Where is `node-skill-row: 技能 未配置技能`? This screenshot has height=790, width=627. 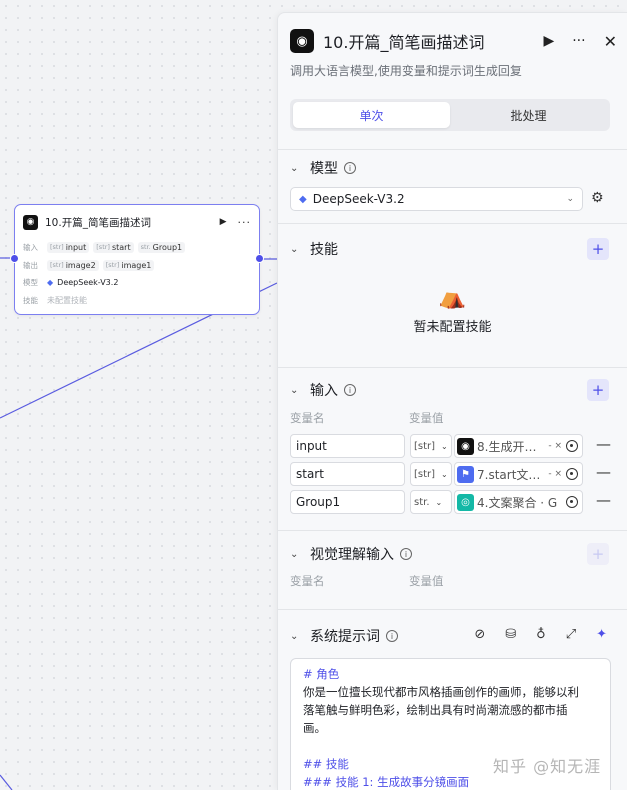 node-skill-row: 技能 未配置技能 is located at coordinates (55, 300).